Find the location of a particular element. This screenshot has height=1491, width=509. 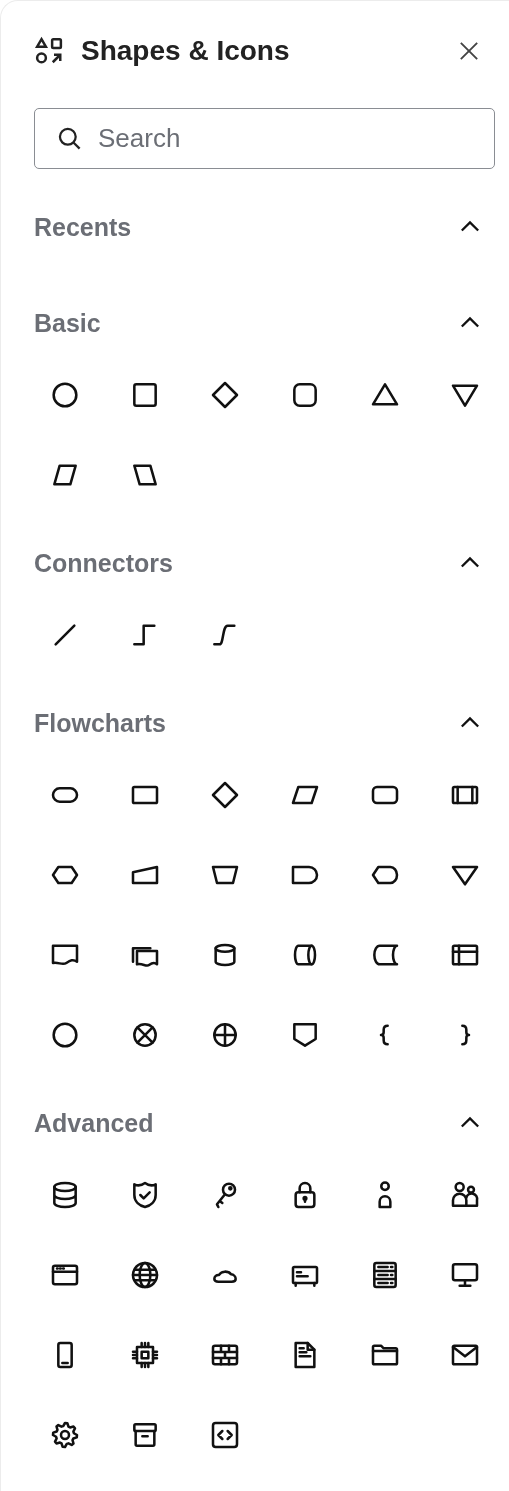

search-icon is located at coordinates (69, 138).